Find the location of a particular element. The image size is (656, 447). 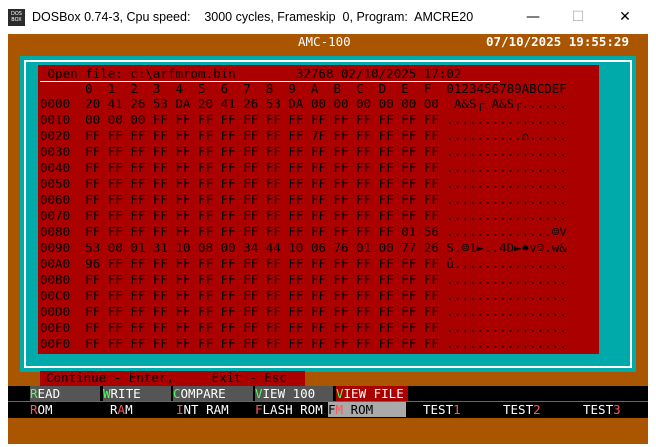

function-menu-item-hotkey: R is located at coordinates (34, 393).